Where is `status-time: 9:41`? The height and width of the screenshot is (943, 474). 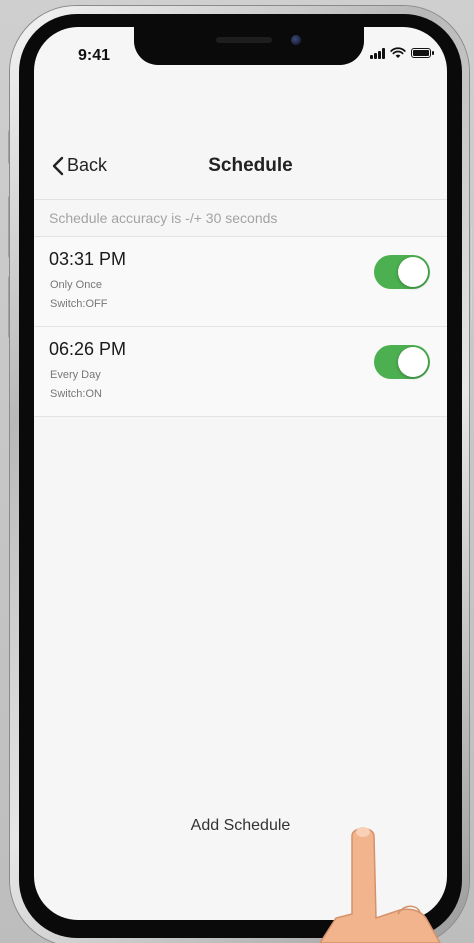 status-time: 9:41 is located at coordinates (94, 55).